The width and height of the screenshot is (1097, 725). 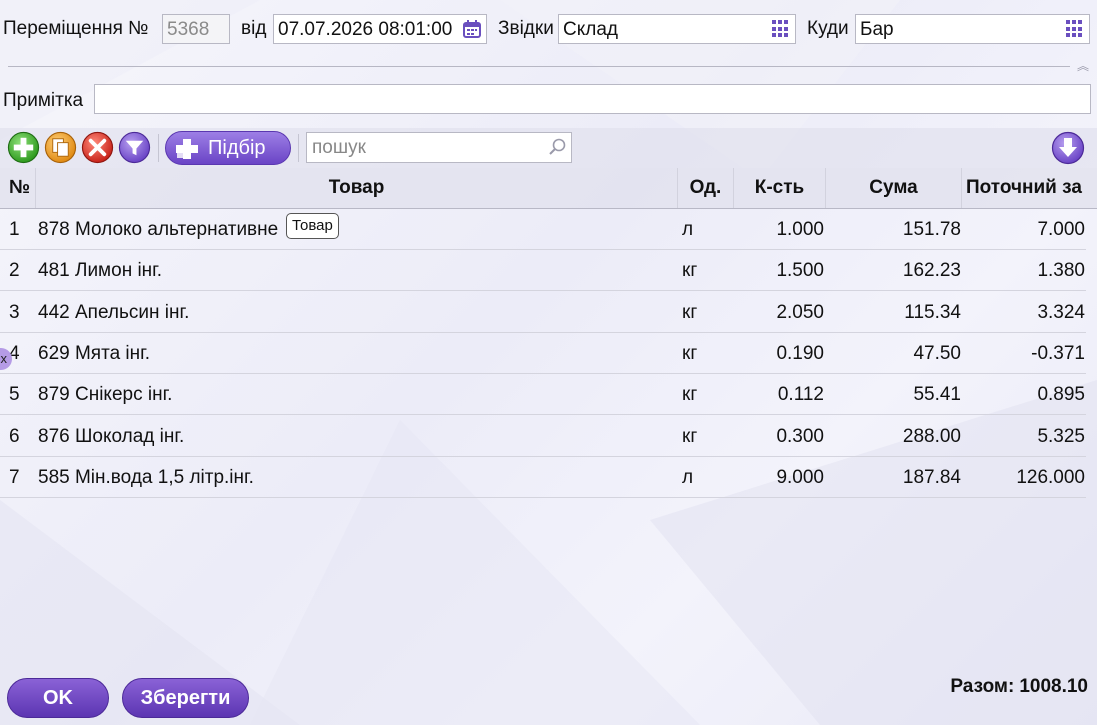 What do you see at coordinates (134, 147) in the screenshot?
I see `filter-icon` at bounding box center [134, 147].